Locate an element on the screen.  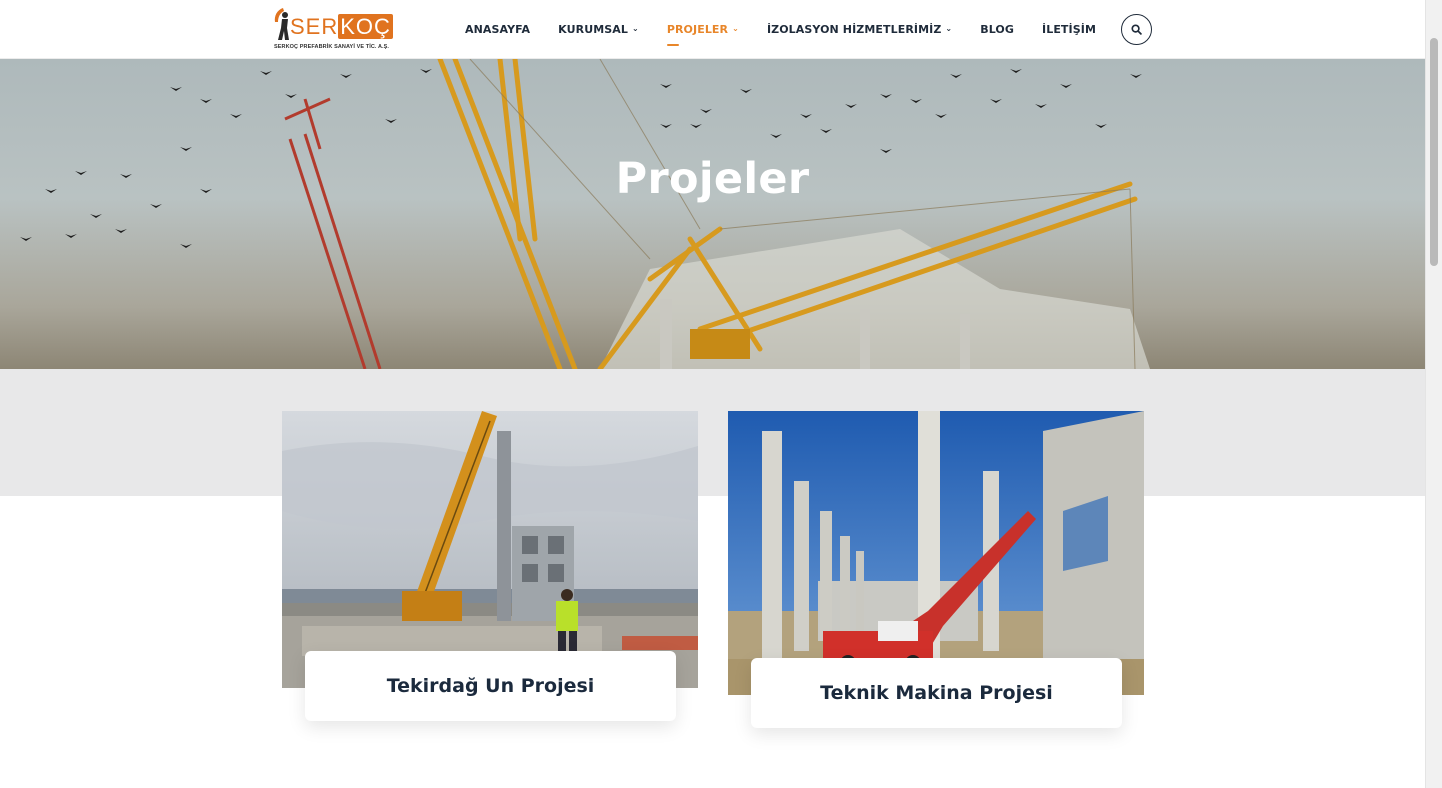
page-scrollbar is located at coordinates (1433, 394).